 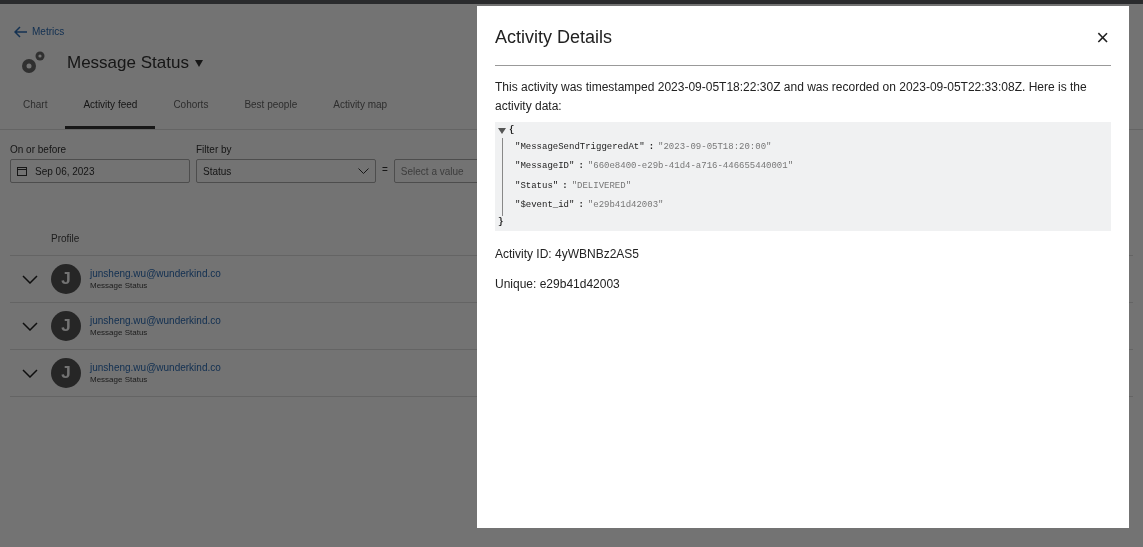 What do you see at coordinates (545, 167) in the screenshot?
I see `json-key: "MessageID"` at bounding box center [545, 167].